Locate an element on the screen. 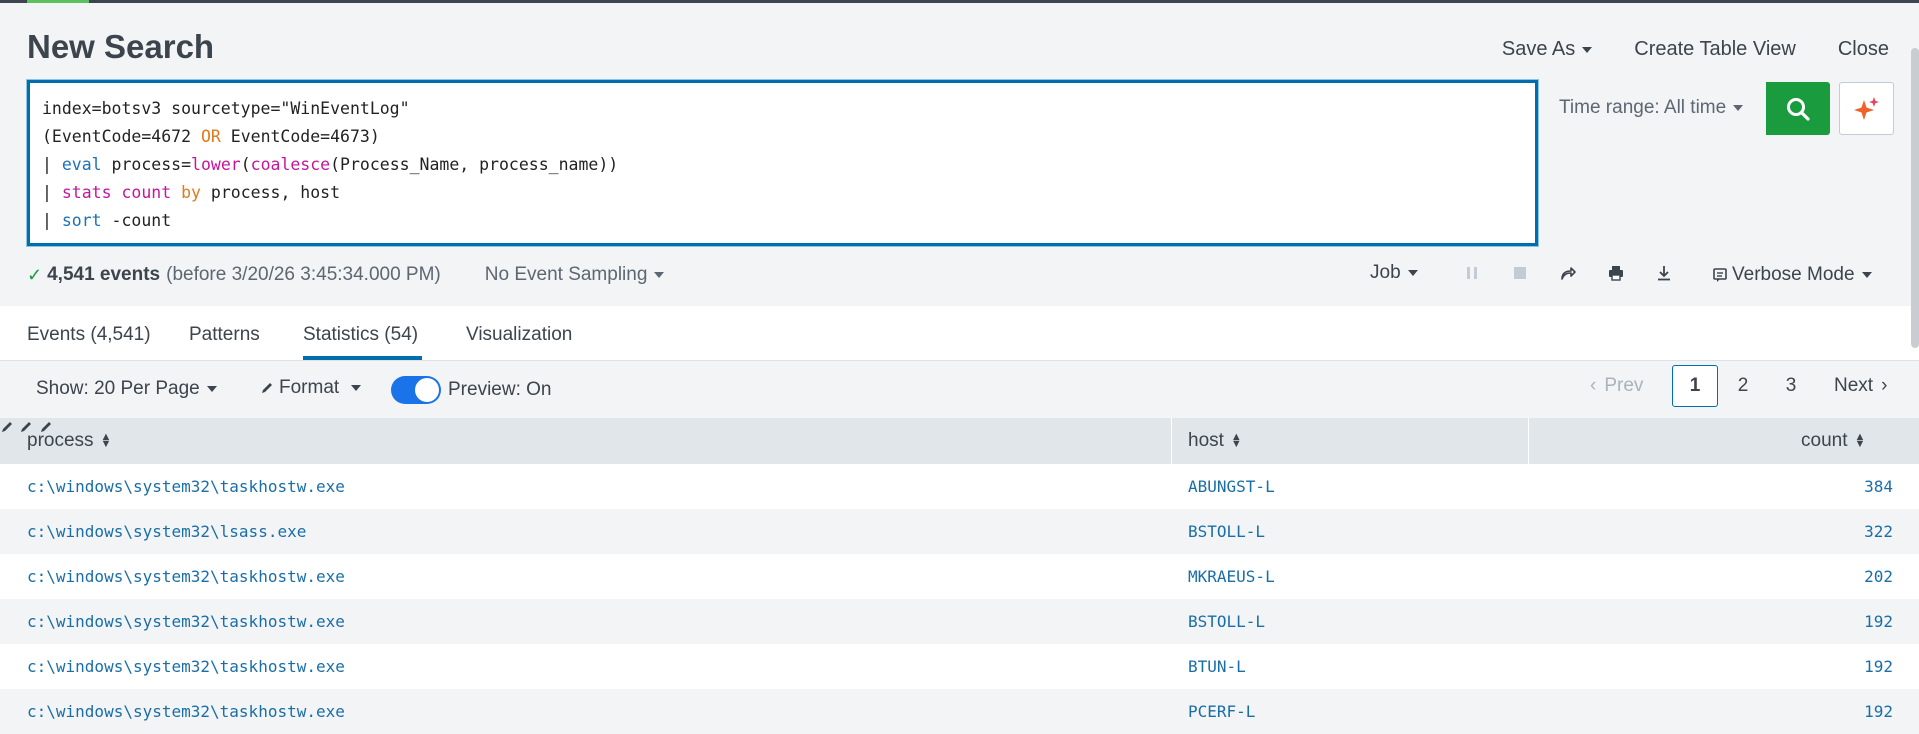 This screenshot has width=1919, height=734. prev-label: Prev is located at coordinates (1624, 385).